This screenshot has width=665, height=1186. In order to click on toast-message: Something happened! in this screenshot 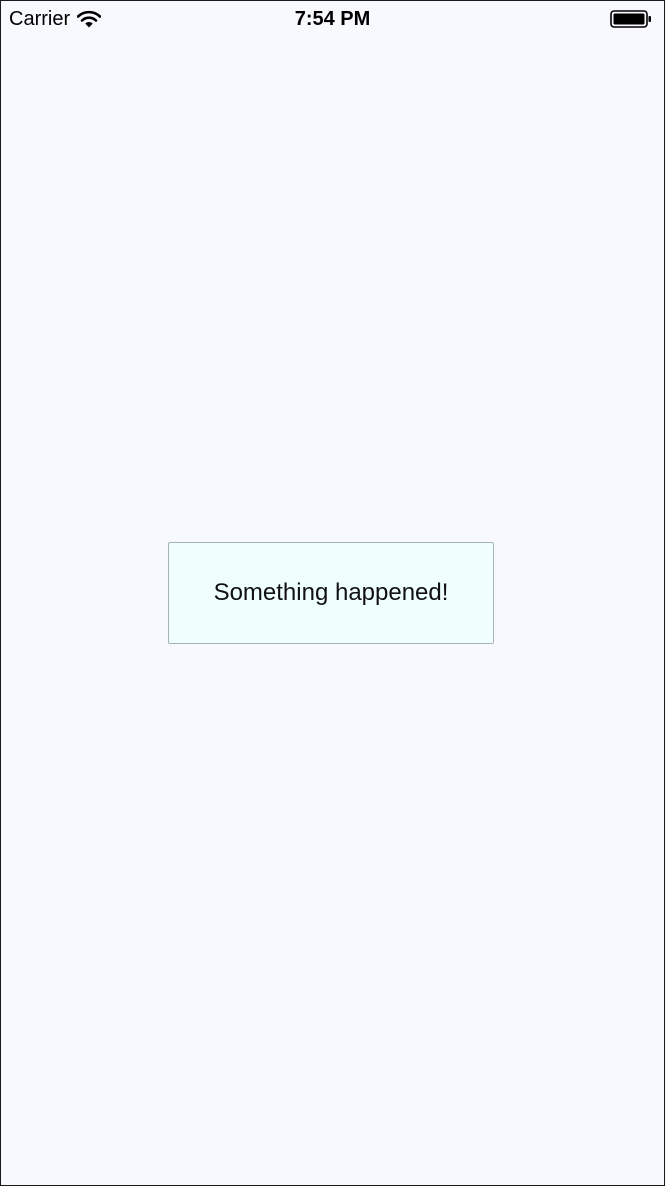, I will do `click(331, 592)`.